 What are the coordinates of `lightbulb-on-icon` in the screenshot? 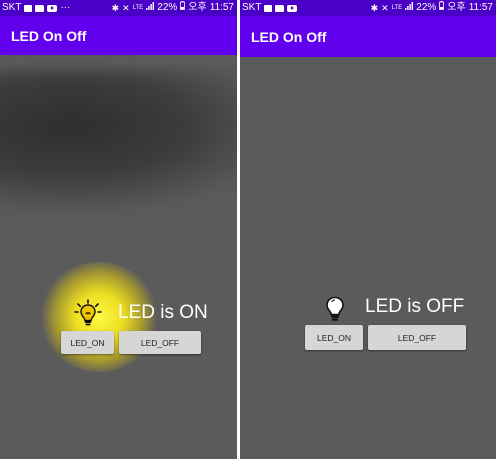 It's located at (88, 315).